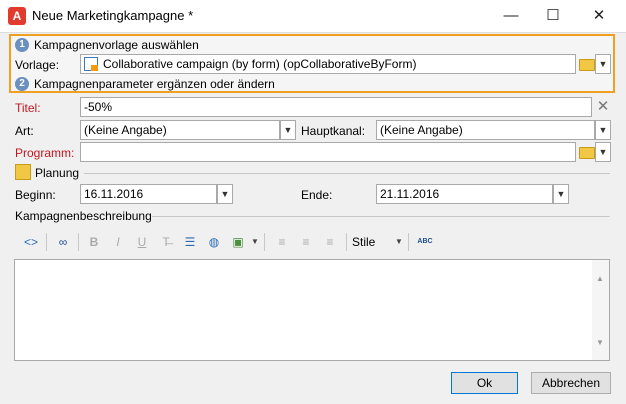  What do you see at coordinates (600, 278) in the screenshot?
I see `scroll-up-arrow-icon: ▲` at bounding box center [600, 278].